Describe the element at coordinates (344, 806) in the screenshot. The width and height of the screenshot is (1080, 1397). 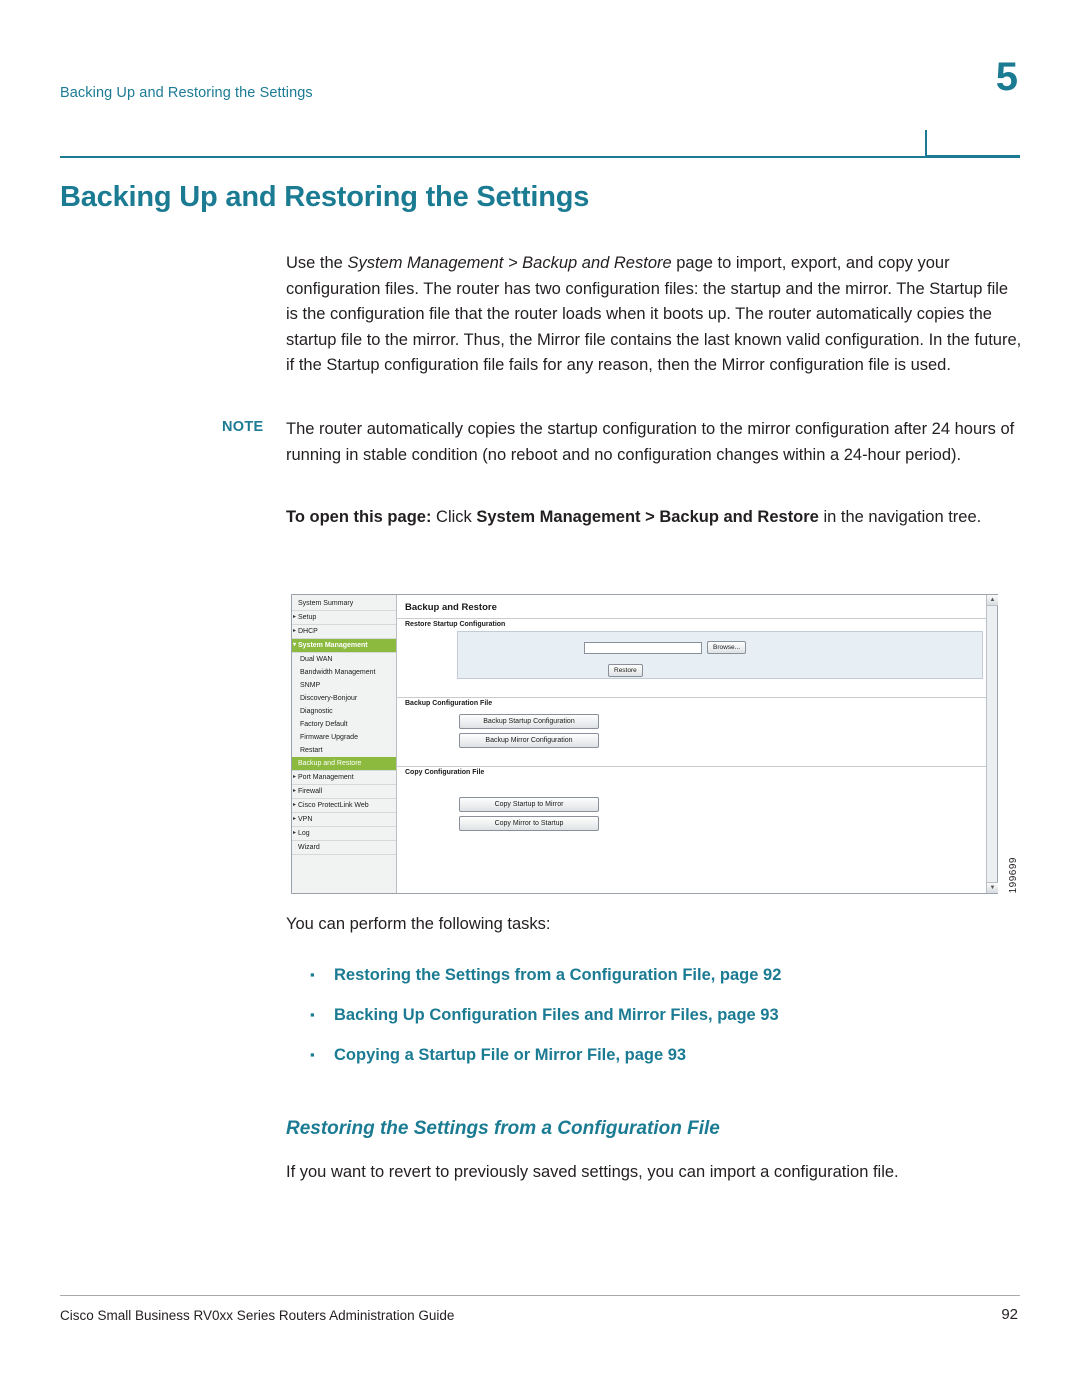
I see `nav-item-cisco-protectlink-web: Cisco ProtectLink Web` at that location.